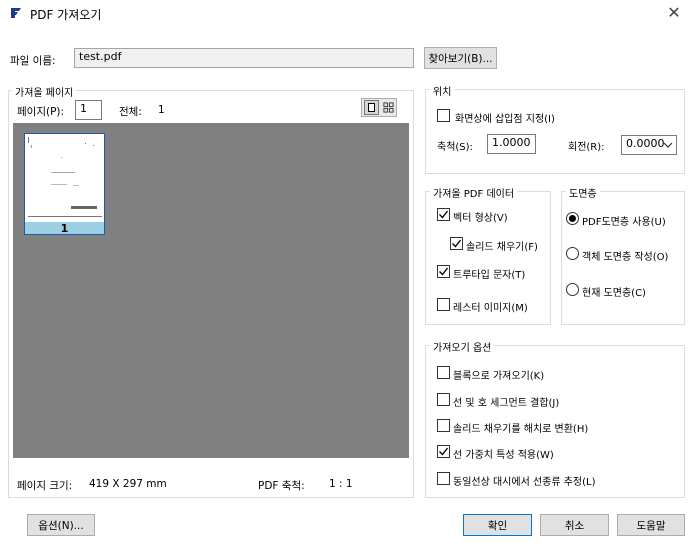 Image resolution: width=689 pixels, height=549 pixels. What do you see at coordinates (572, 289) in the screenshot?
I see `layer-option-current-radio` at bounding box center [572, 289].